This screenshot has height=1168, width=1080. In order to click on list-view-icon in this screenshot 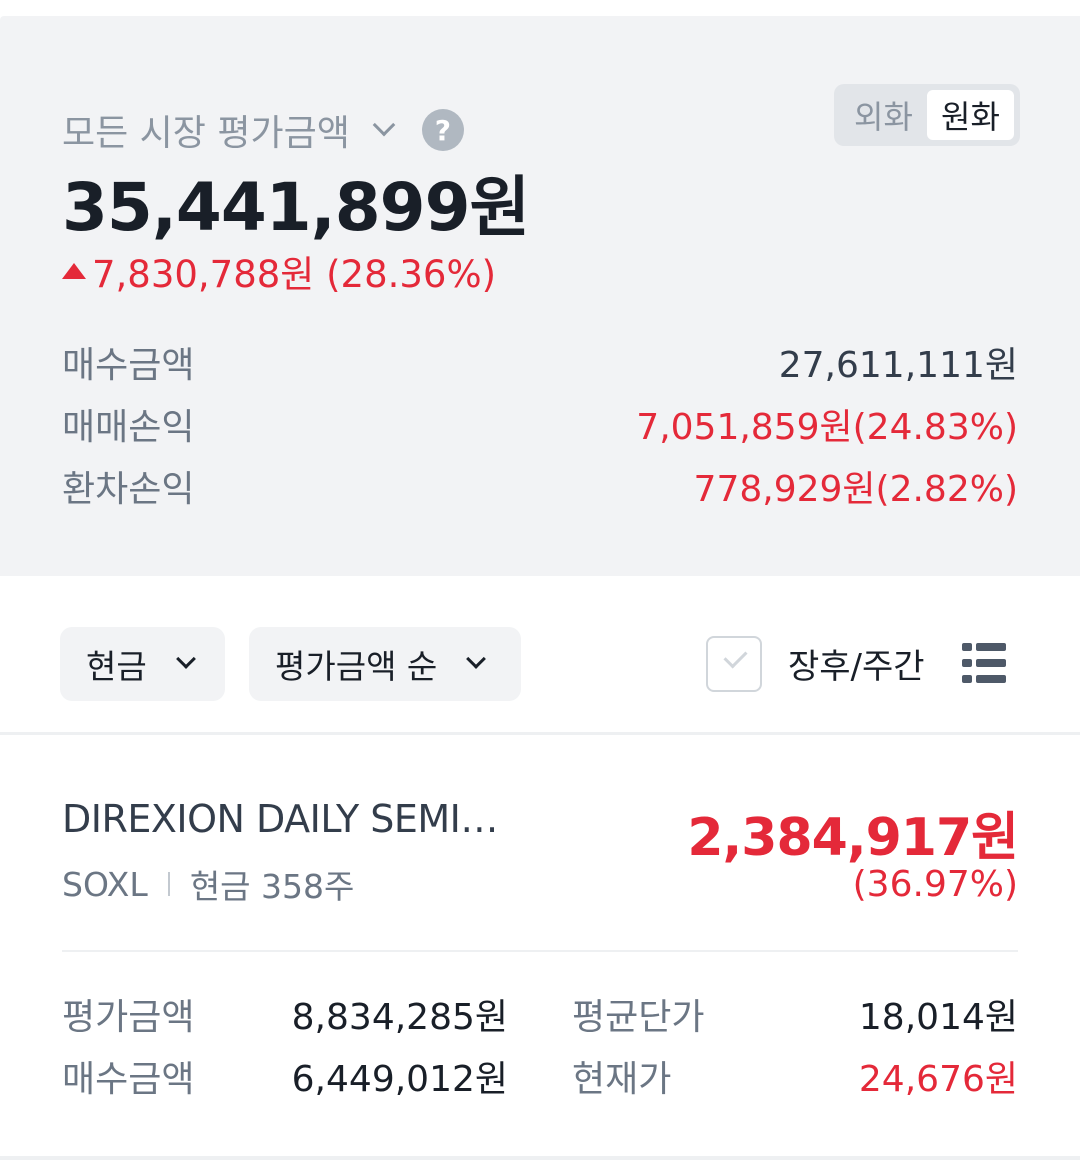, I will do `click(984, 663)`.